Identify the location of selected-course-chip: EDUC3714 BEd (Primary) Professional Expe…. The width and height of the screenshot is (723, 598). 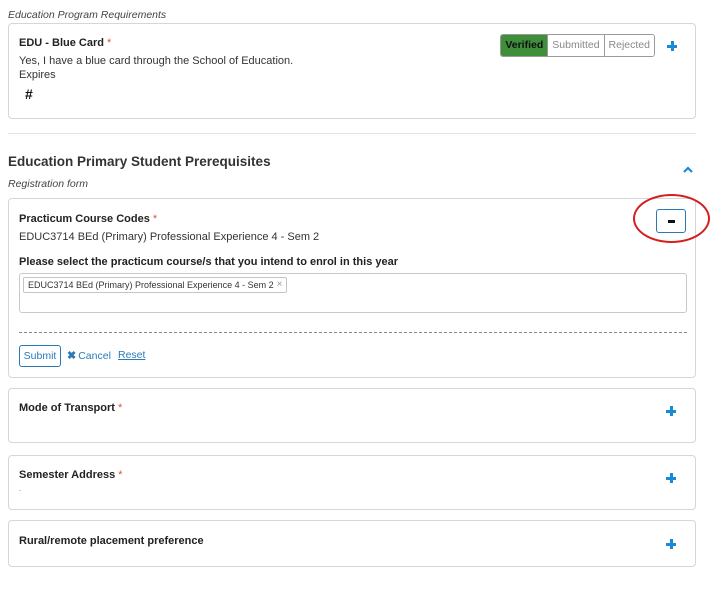
(155, 285).